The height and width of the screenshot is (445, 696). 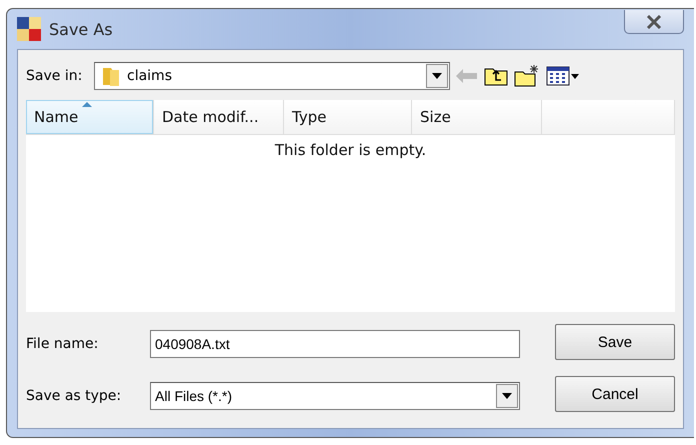 I want to click on sort-arrow-icon, so click(x=87, y=104).